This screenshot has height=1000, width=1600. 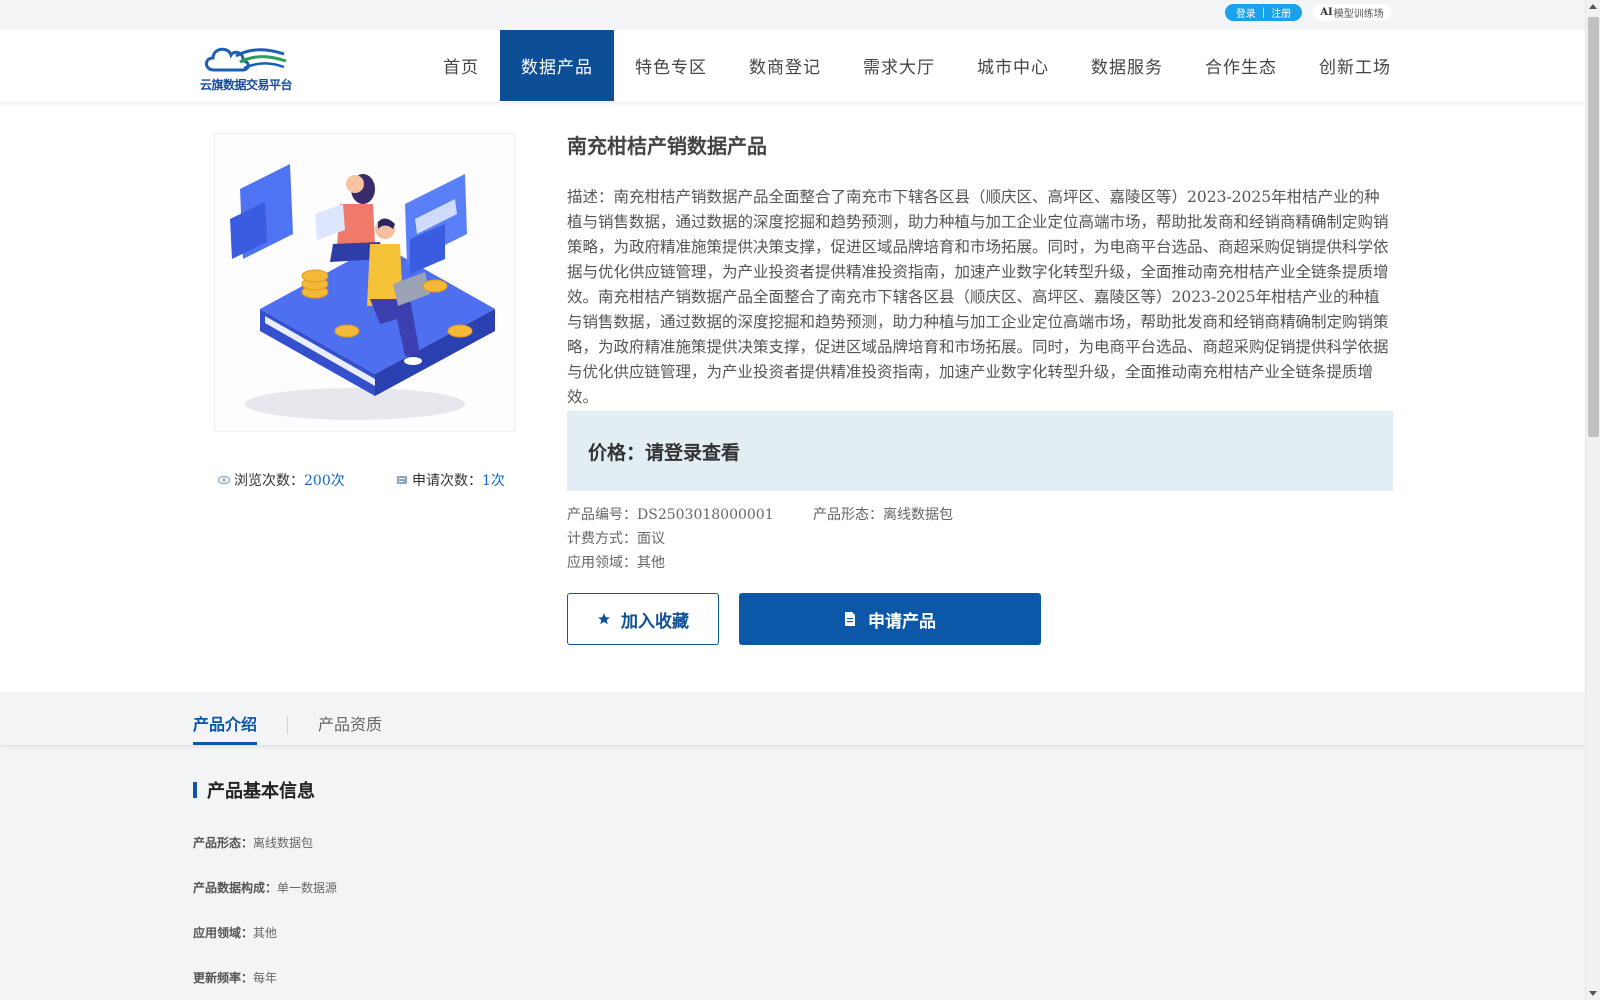 I want to click on basic-info-title: 产品基本信息, so click(x=261, y=791).